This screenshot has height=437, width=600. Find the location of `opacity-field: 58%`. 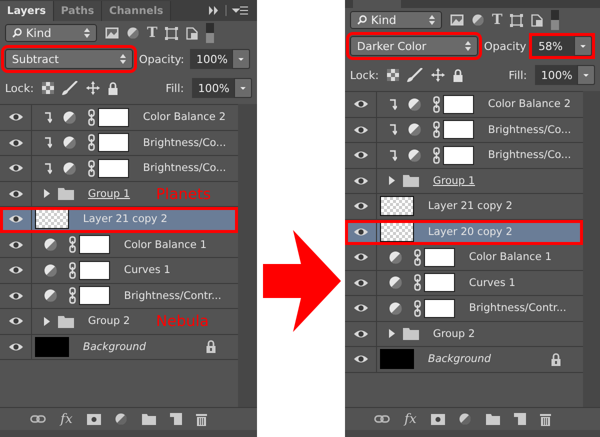

opacity-field: 58% is located at coordinates (562, 46).